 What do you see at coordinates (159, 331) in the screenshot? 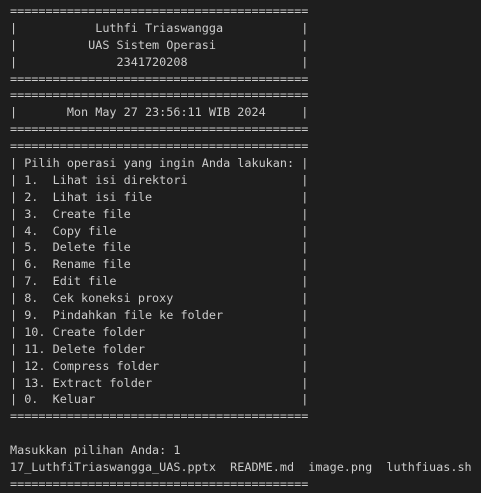
I see `menu-item-10: | 10. Create folder |` at bounding box center [159, 331].